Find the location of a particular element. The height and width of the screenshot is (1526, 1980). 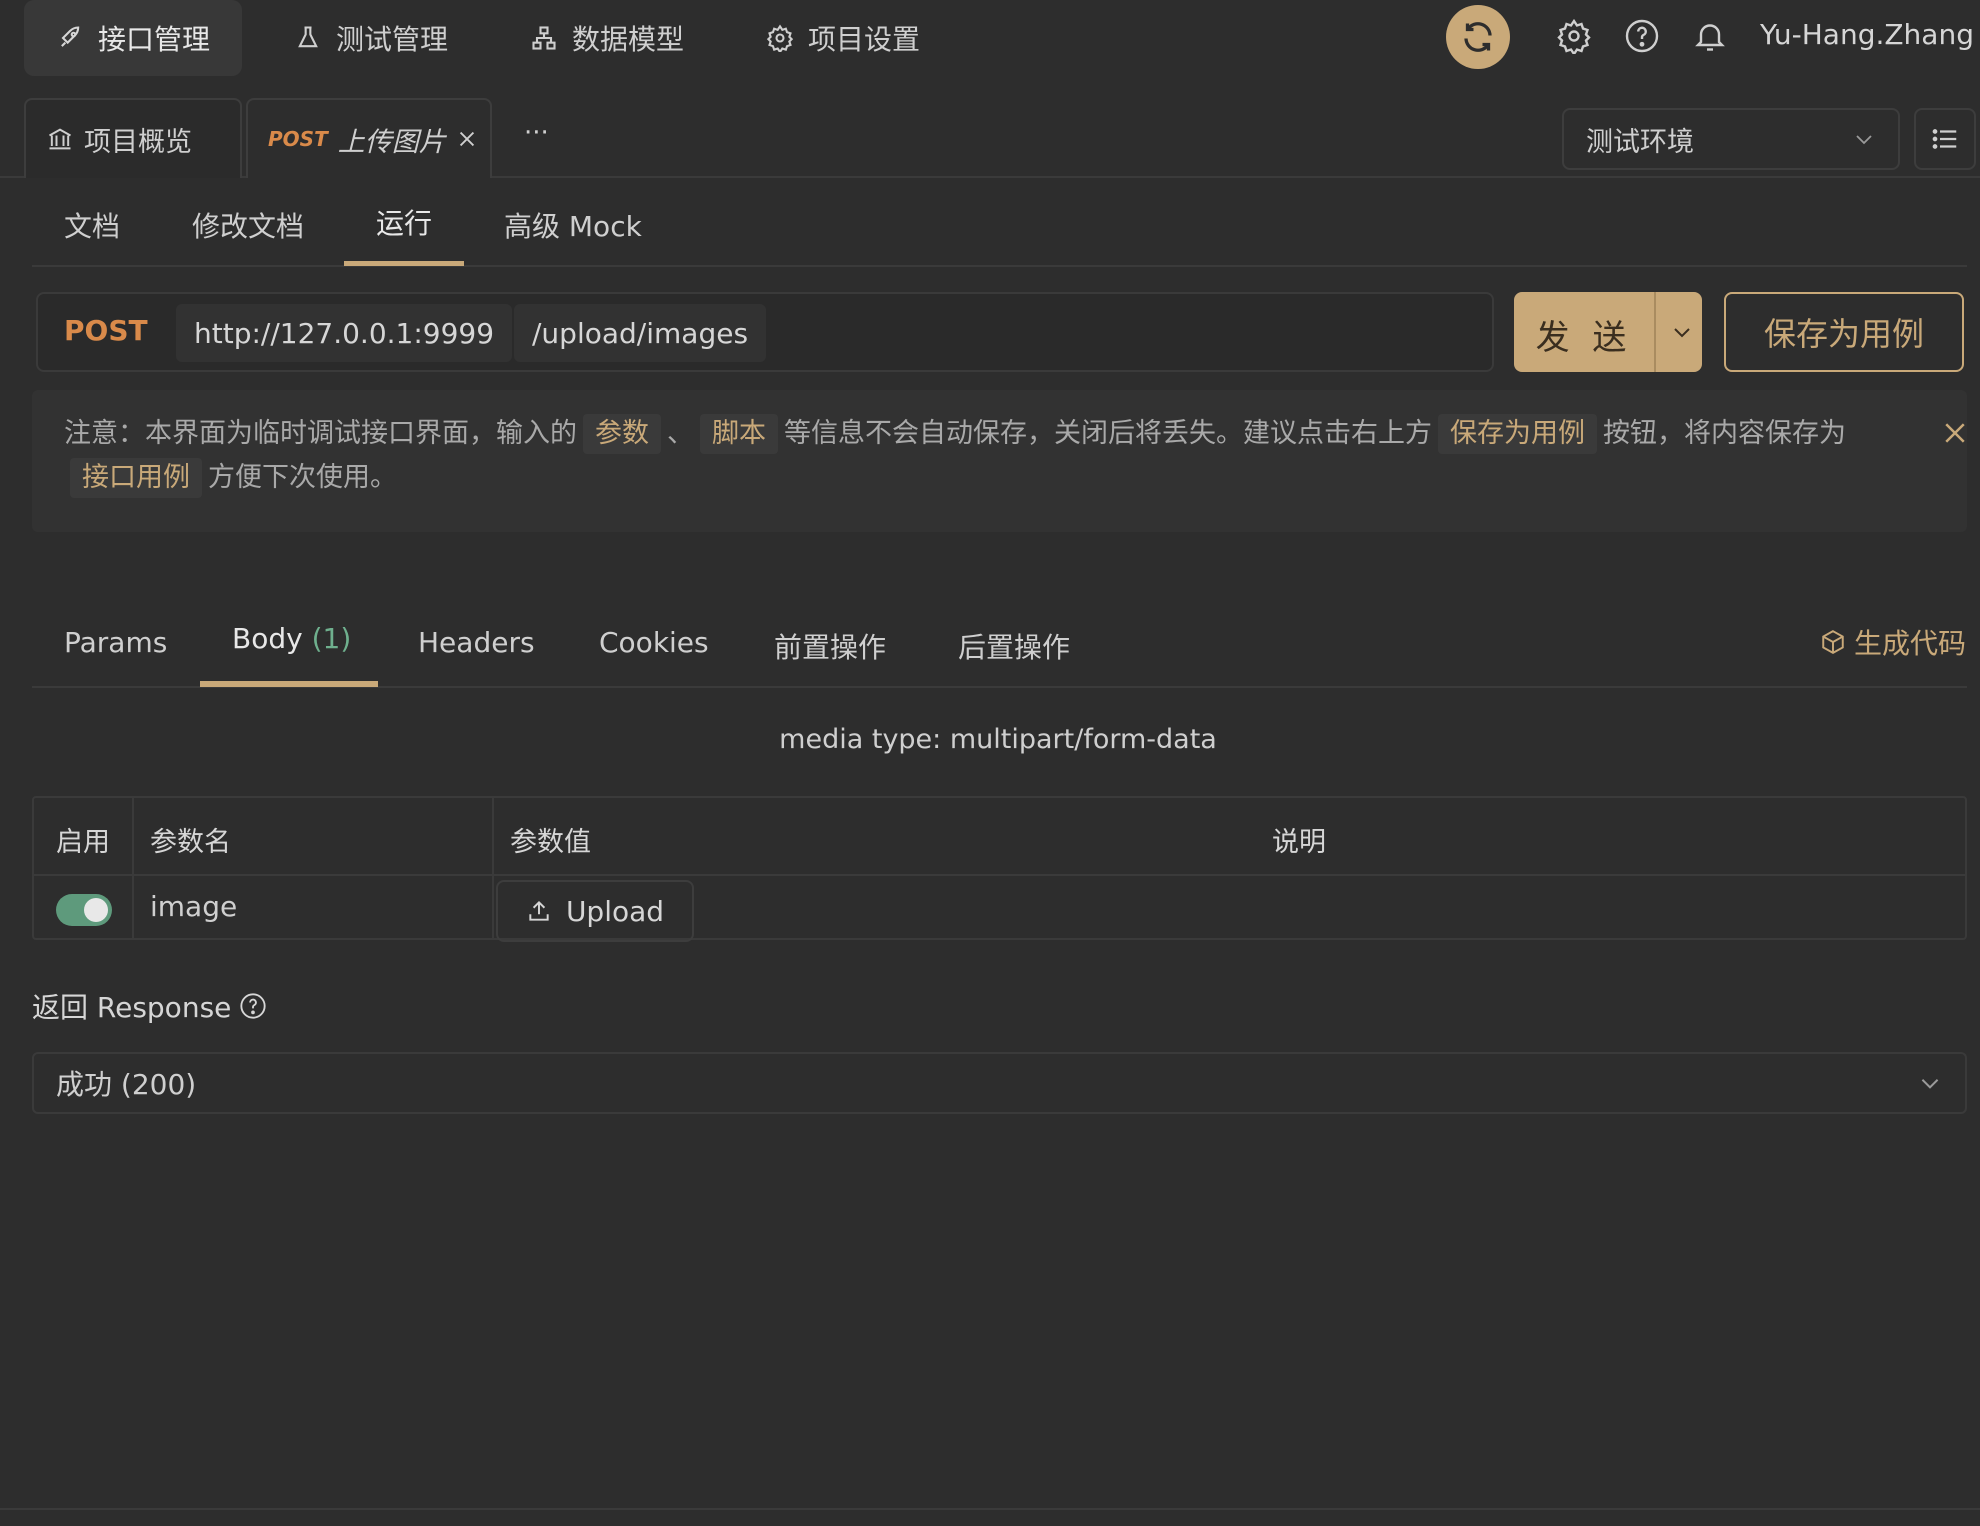

sync-icon is located at coordinates (1478, 37).